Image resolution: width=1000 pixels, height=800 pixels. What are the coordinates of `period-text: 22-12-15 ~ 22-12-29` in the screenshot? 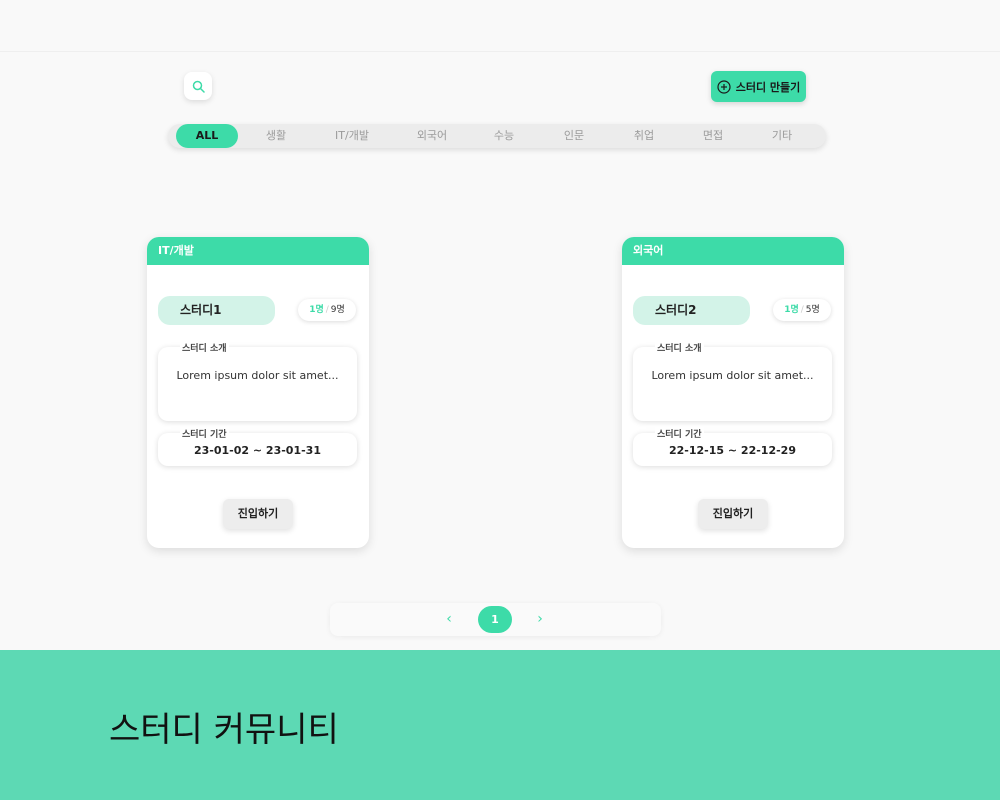 It's located at (732, 450).